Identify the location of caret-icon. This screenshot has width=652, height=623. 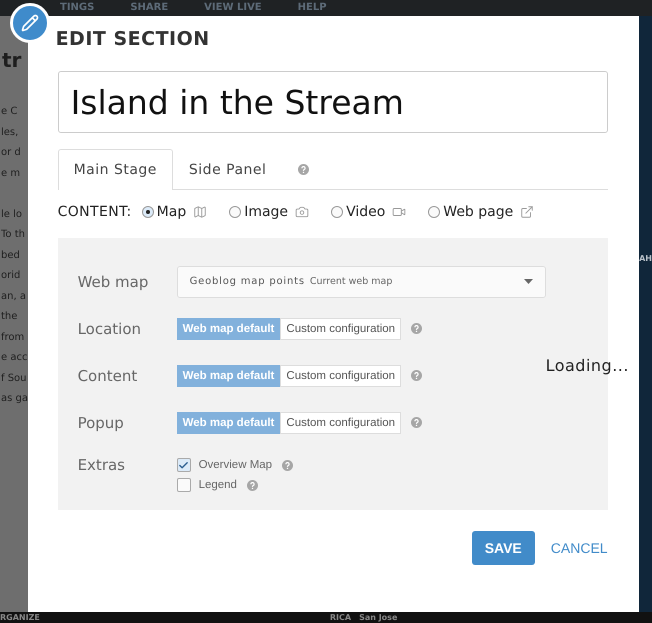
(528, 281).